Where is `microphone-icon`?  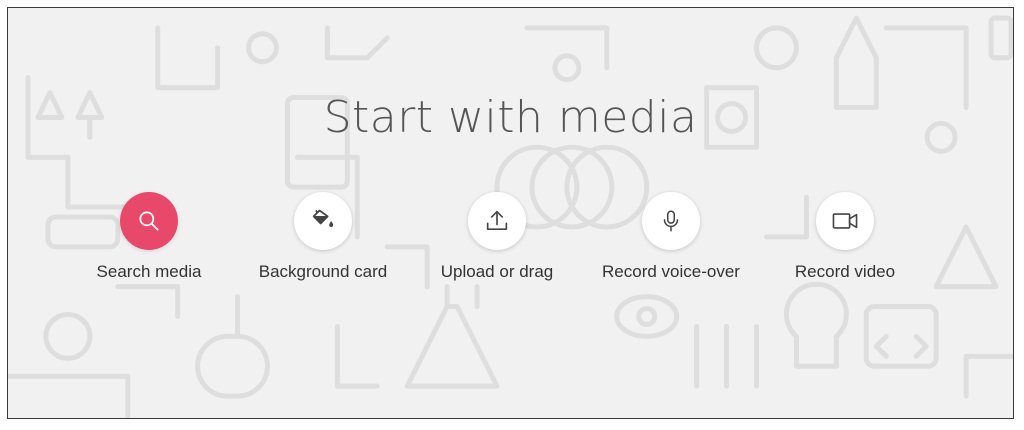
microphone-icon is located at coordinates (671, 221).